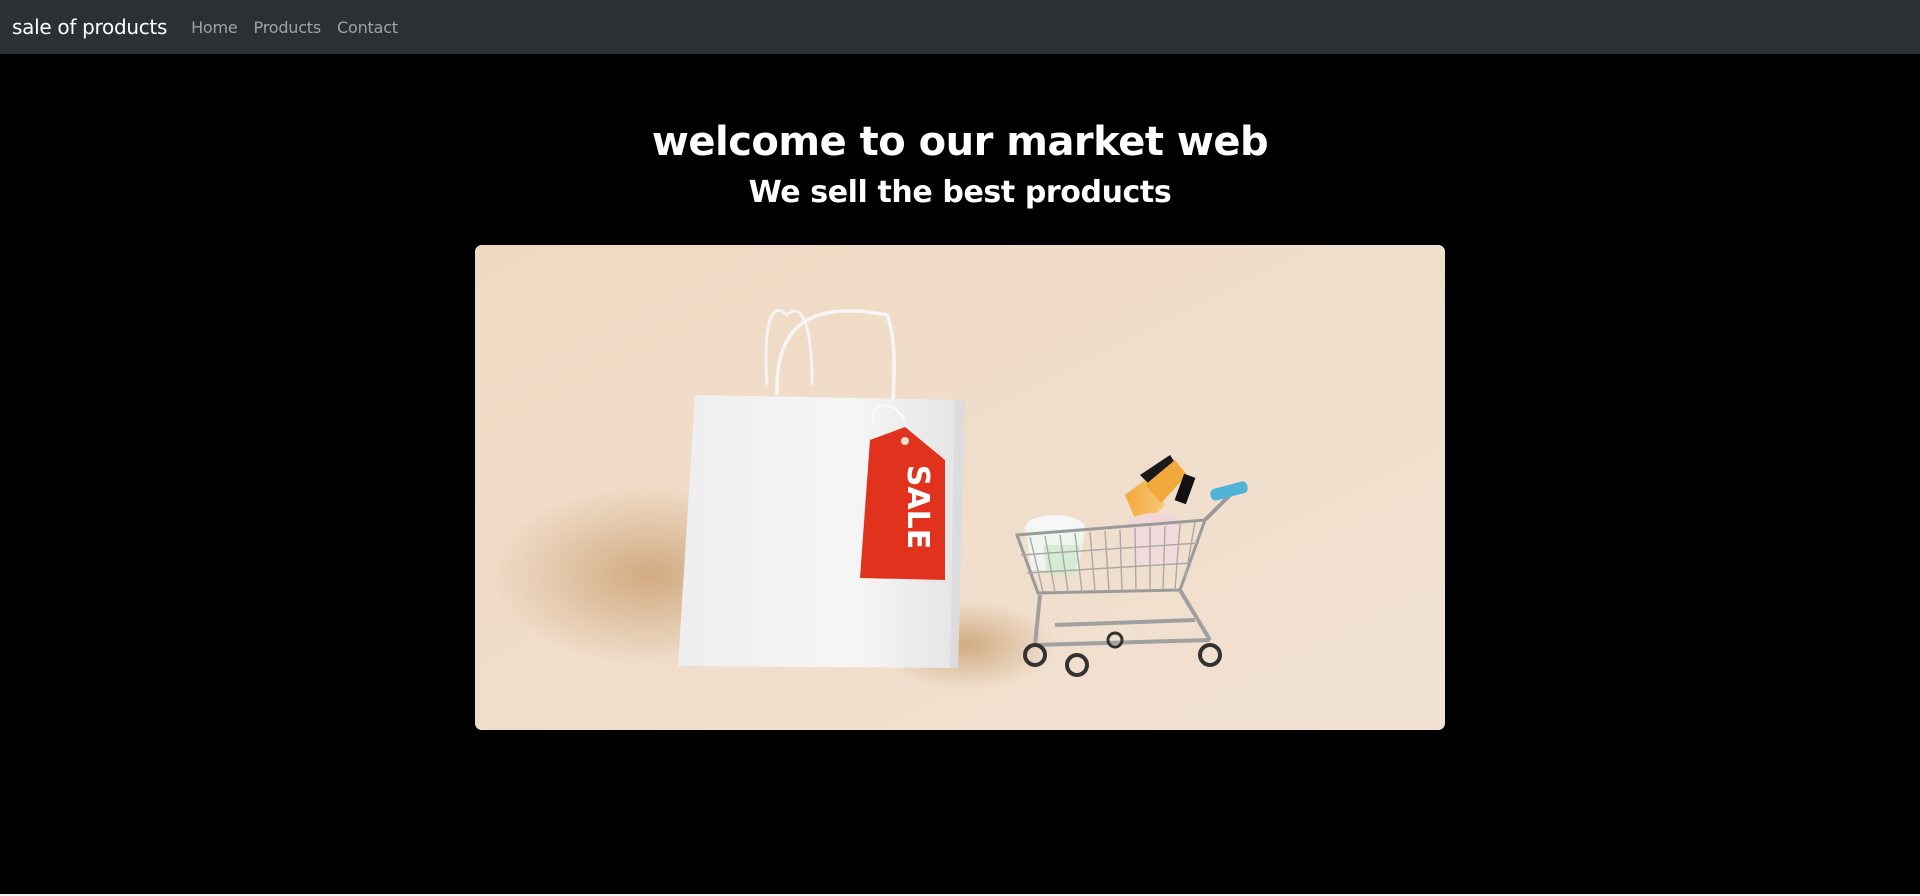 The image size is (1920, 896). I want to click on svg-text: SALE, so click(917, 507).